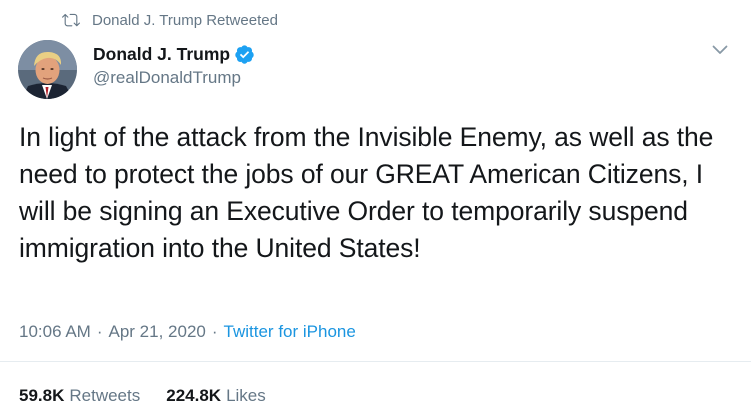 The image size is (751, 415). I want to click on tweet-source-link: Twitter for iPhone, so click(290, 332).